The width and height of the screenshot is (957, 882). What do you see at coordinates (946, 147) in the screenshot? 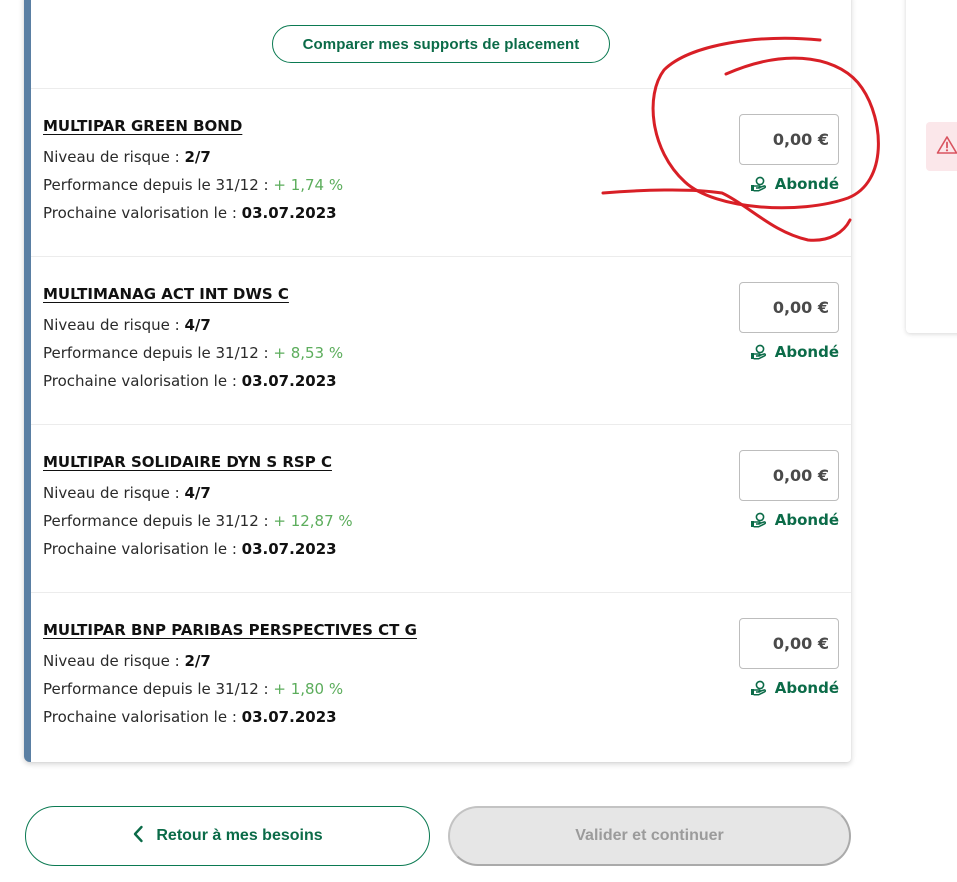
I see `warning-triangle-icon` at bounding box center [946, 147].